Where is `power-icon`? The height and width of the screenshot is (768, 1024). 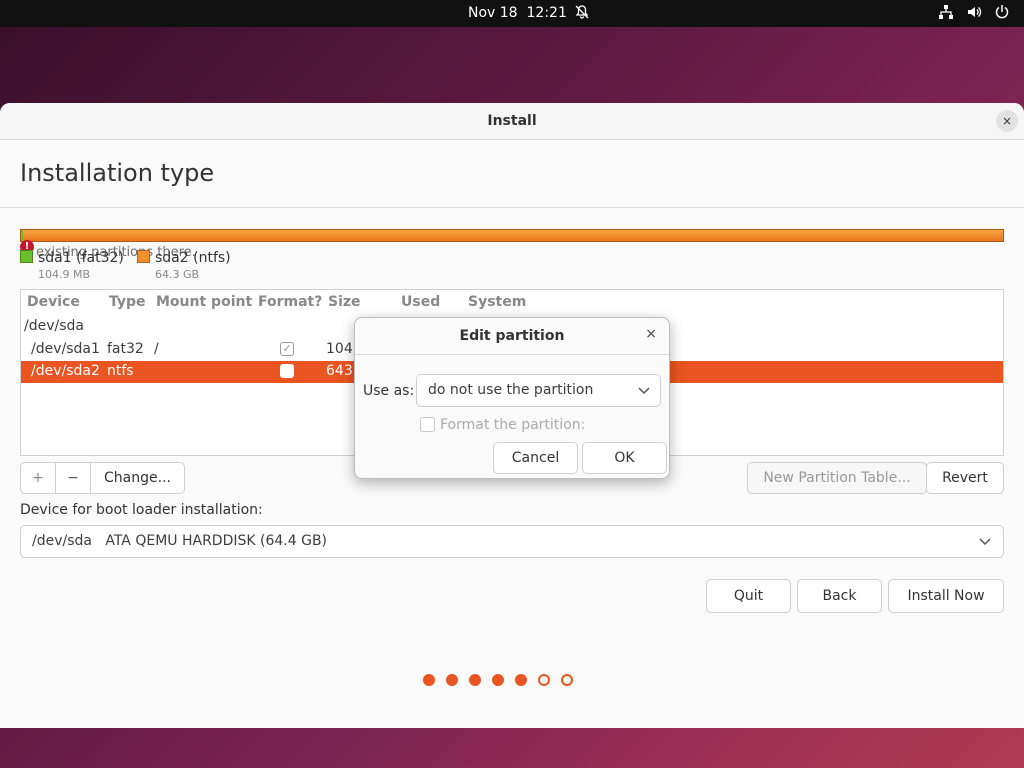
power-icon is located at coordinates (1002, 14).